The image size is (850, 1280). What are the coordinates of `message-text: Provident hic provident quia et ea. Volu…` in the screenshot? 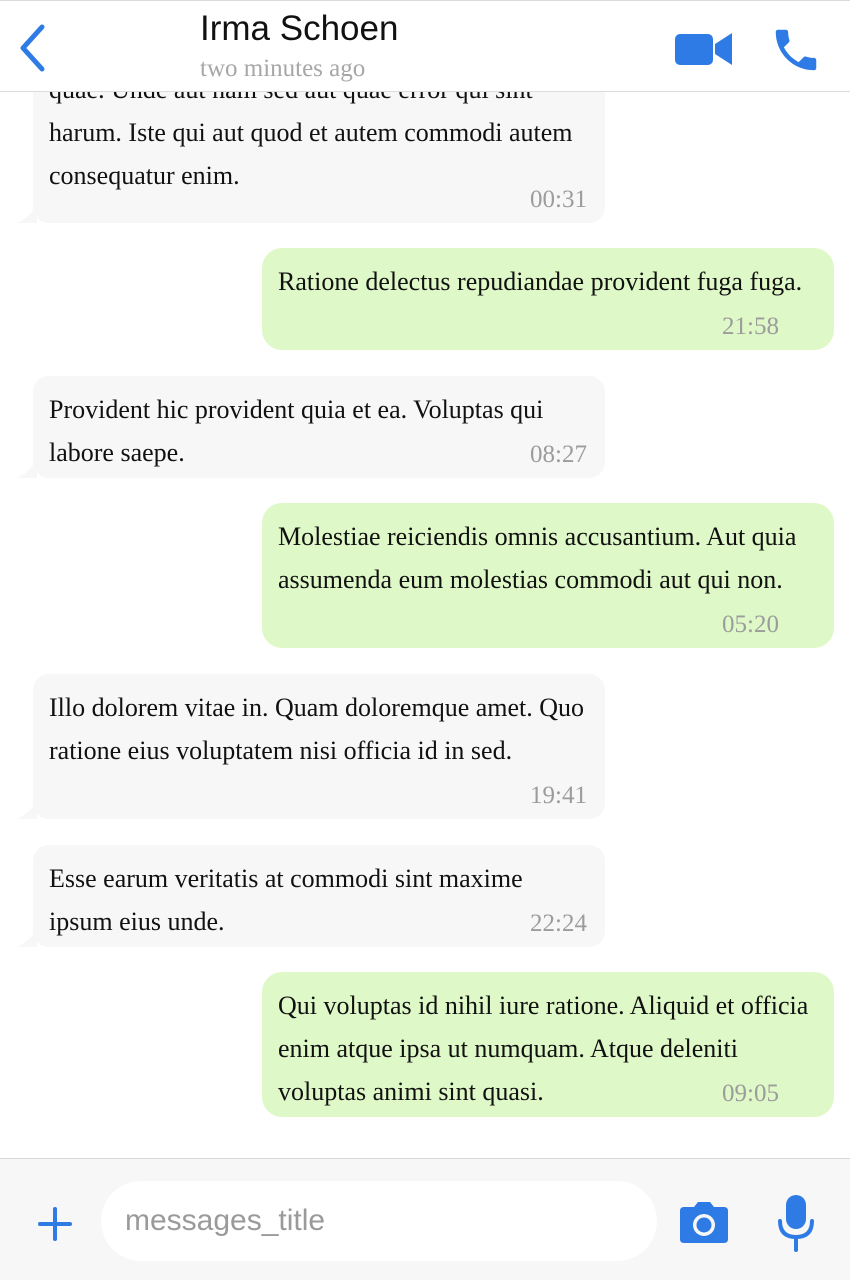 It's located at (296, 431).